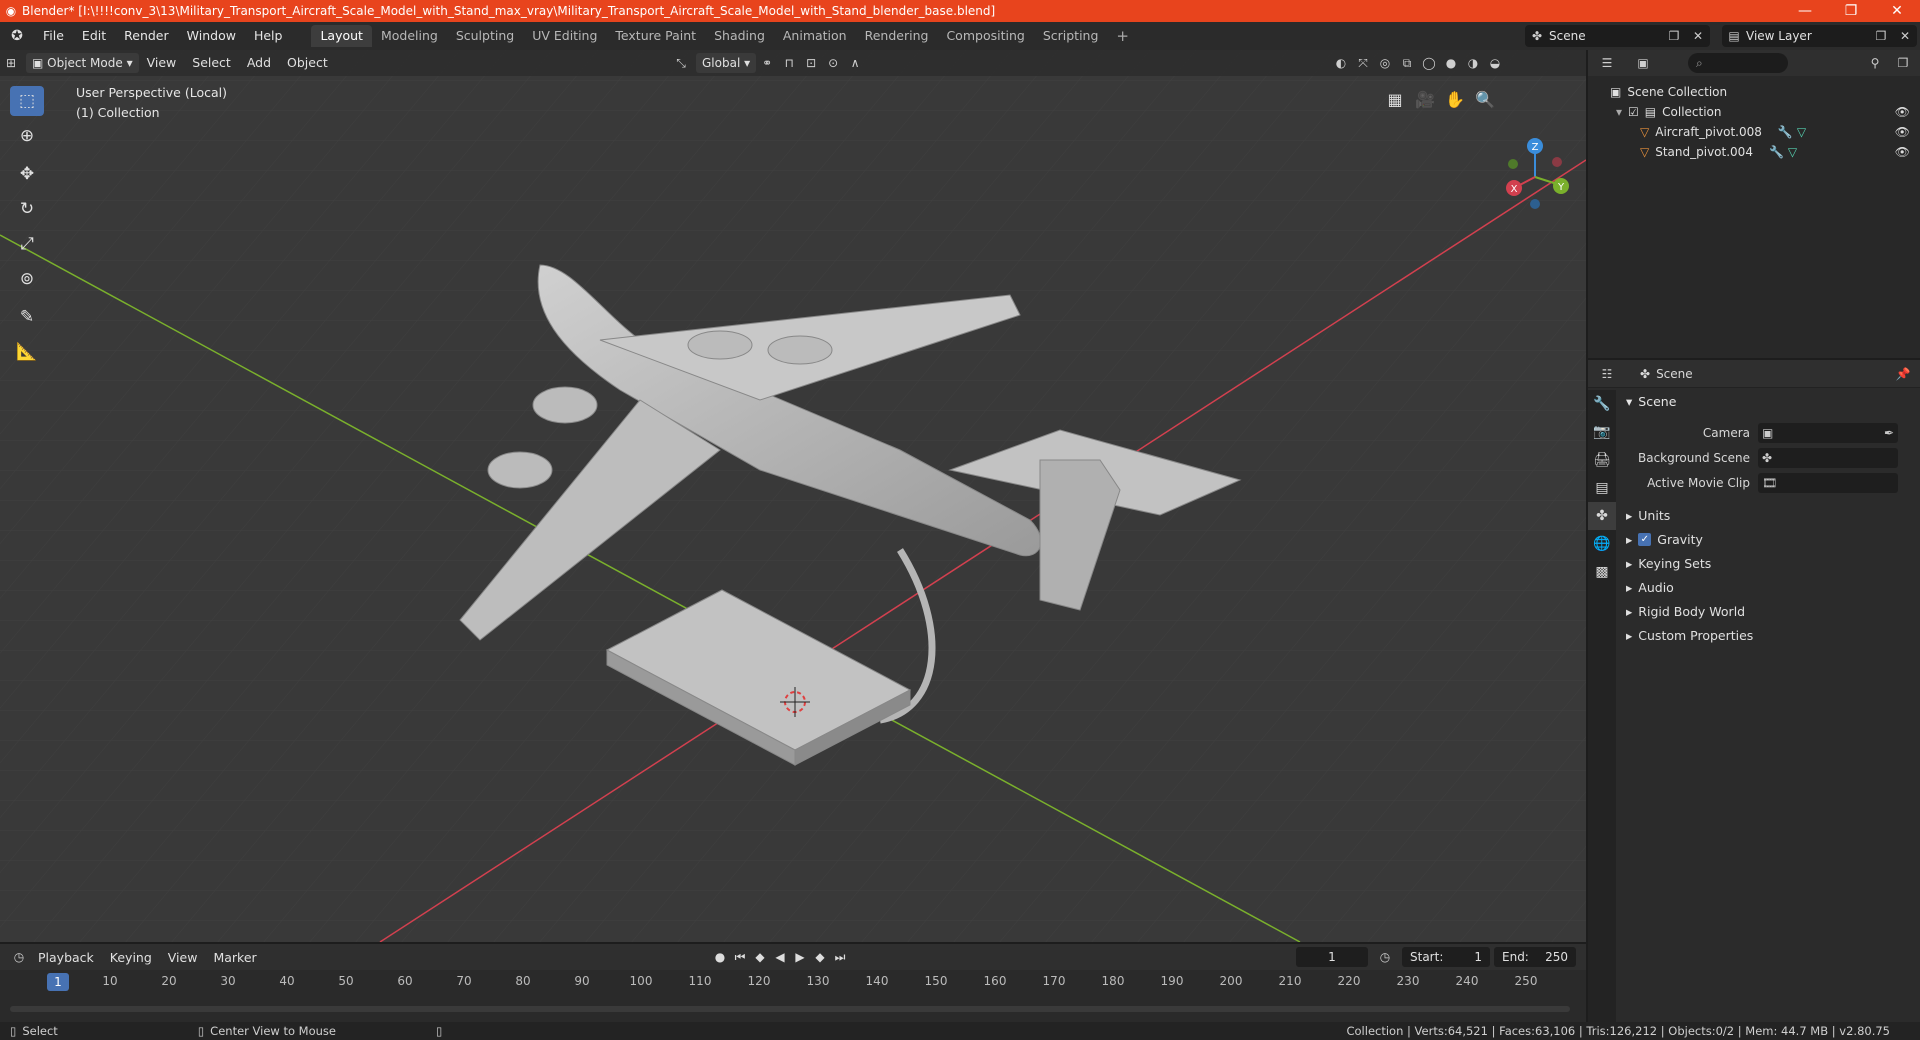 The image size is (1920, 1040). I want to click on move-tool: ✥, so click(27, 174).